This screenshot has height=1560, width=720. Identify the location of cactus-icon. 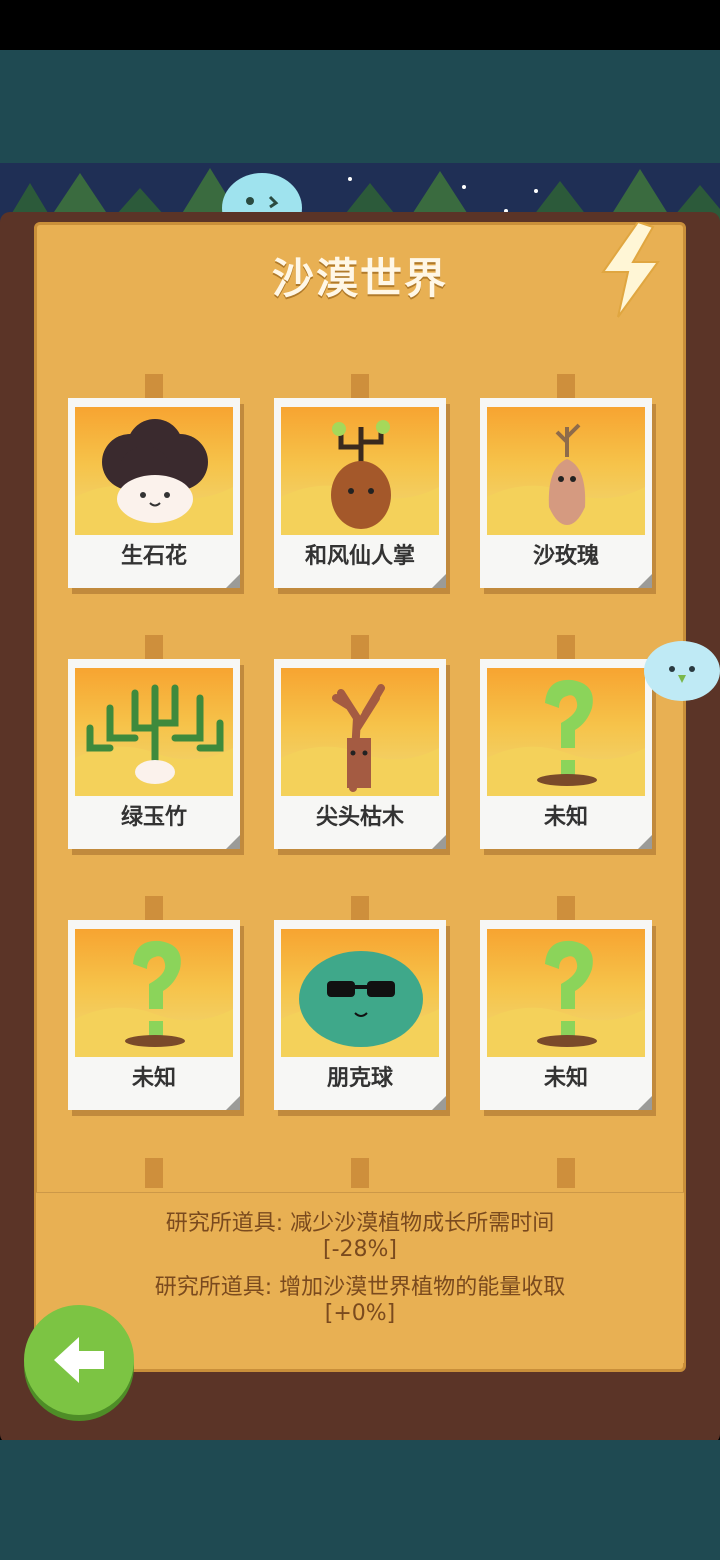
(360, 471).